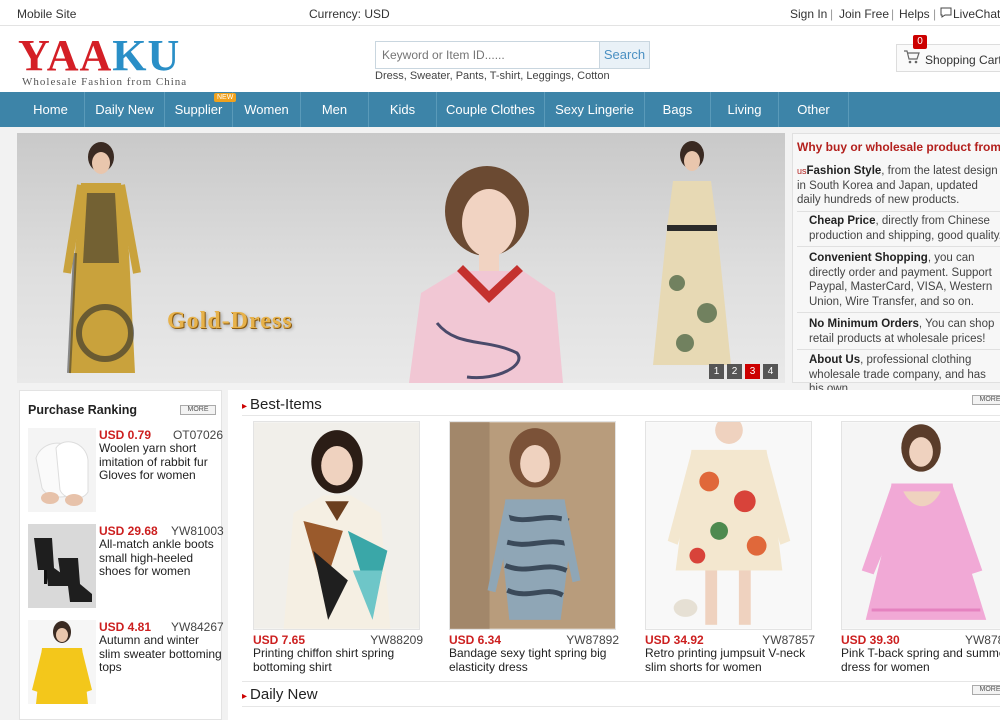  Describe the element at coordinates (105, 82) in the screenshot. I see `logo-tagline: Wholesale Fashion from China` at that location.